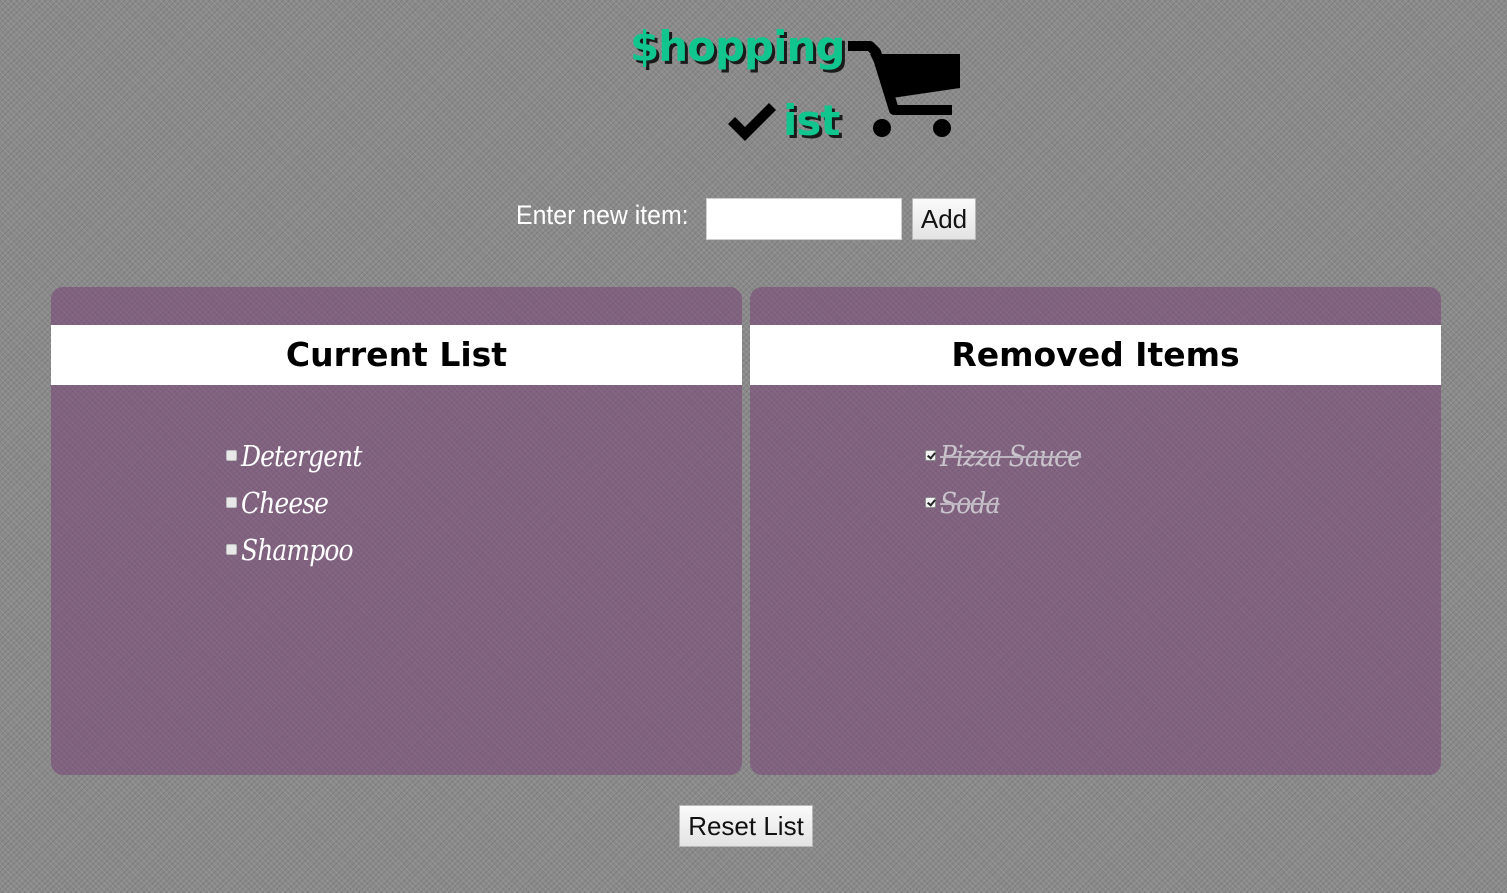 The height and width of the screenshot is (893, 1507). Describe the element at coordinates (752, 122) in the screenshot. I see `checkmark-icon` at that location.